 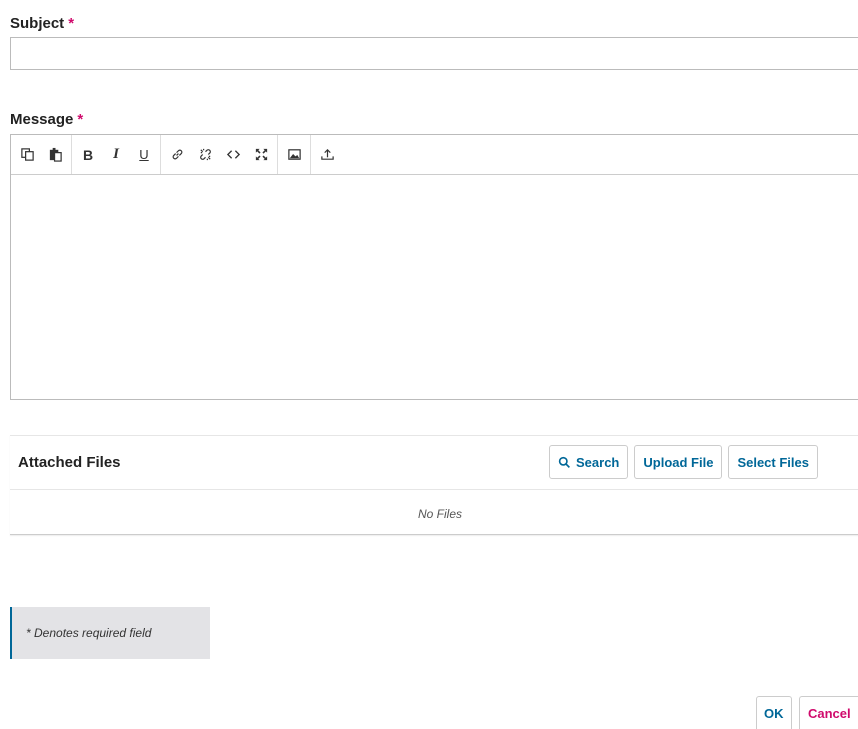 I want to click on upload-icon, so click(x=327, y=155).